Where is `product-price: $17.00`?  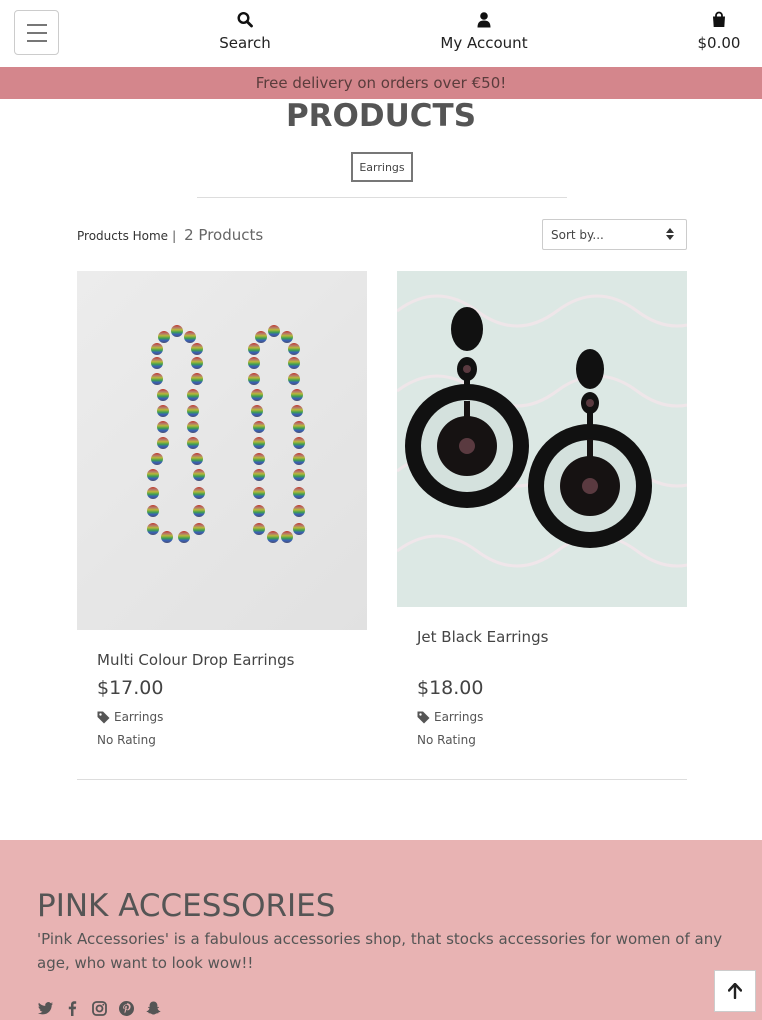 product-price: $17.00 is located at coordinates (130, 688).